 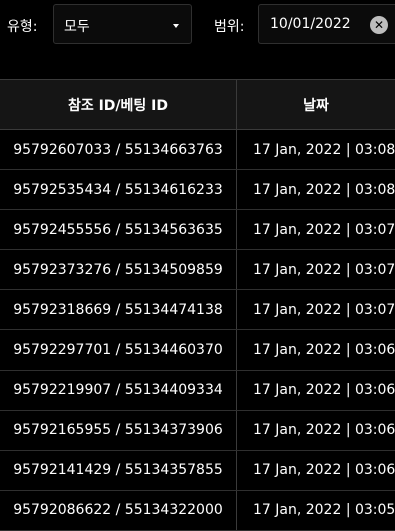 What do you see at coordinates (118, 510) in the screenshot?
I see `ref-bet-id-cell: 95792086622 / 55134322000` at bounding box center [118, 510].